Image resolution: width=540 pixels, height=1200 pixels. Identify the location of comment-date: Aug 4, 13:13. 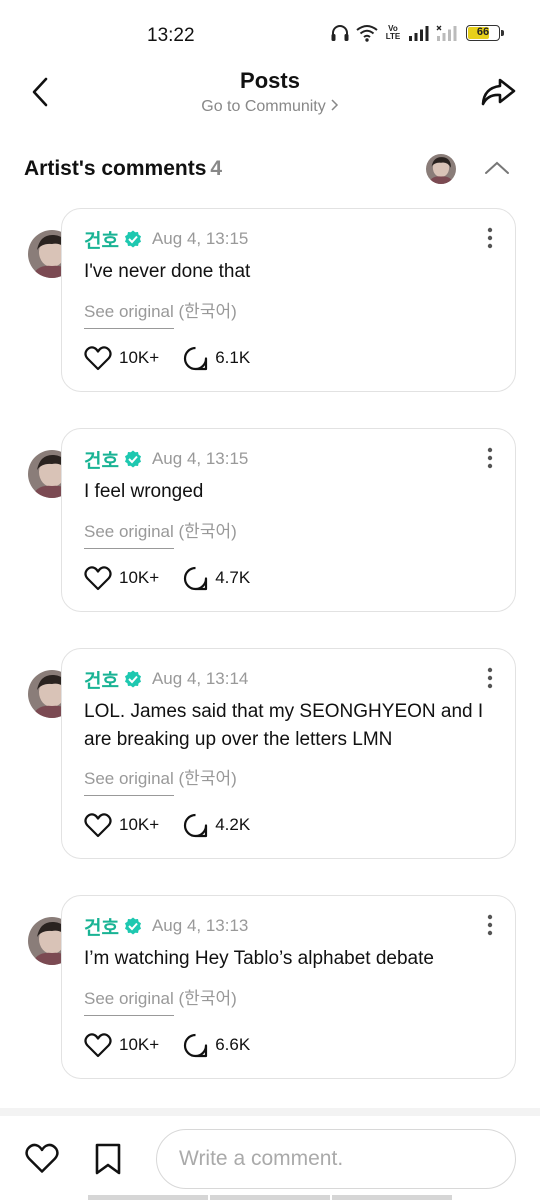
(200, 925).